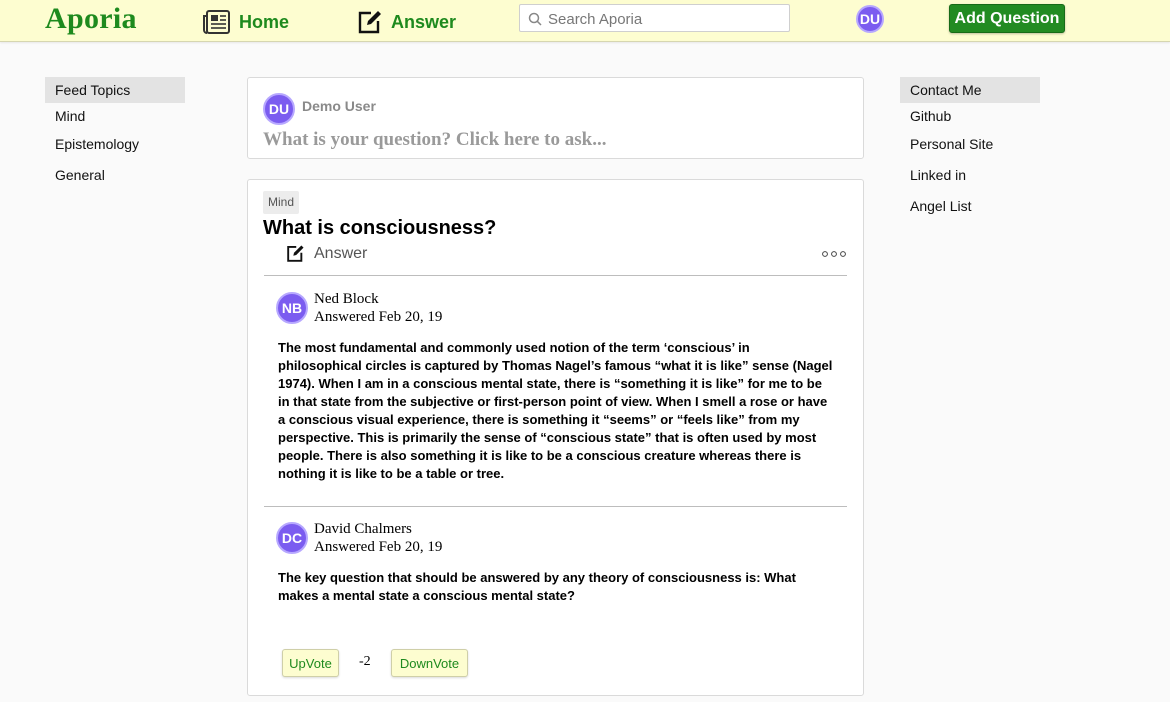 Image resolution: width=1170 pixels, height=702 pixels. What do you see at coordinates (970, 90) in the screenshot?
I see `contact-title: Contact Me` at bounding box center [970, 90].